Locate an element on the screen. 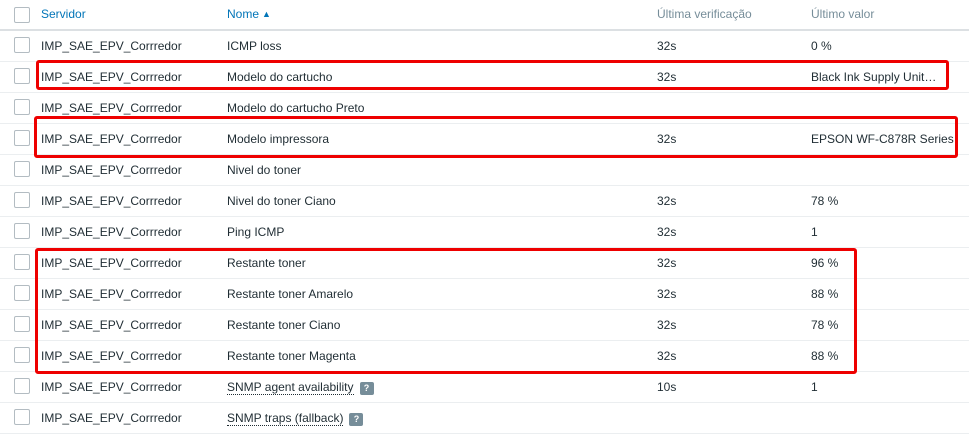 The width and height of the screenshot is (969, 434). column-header-last-check: Última verificação is located at coordinates (704, 14).